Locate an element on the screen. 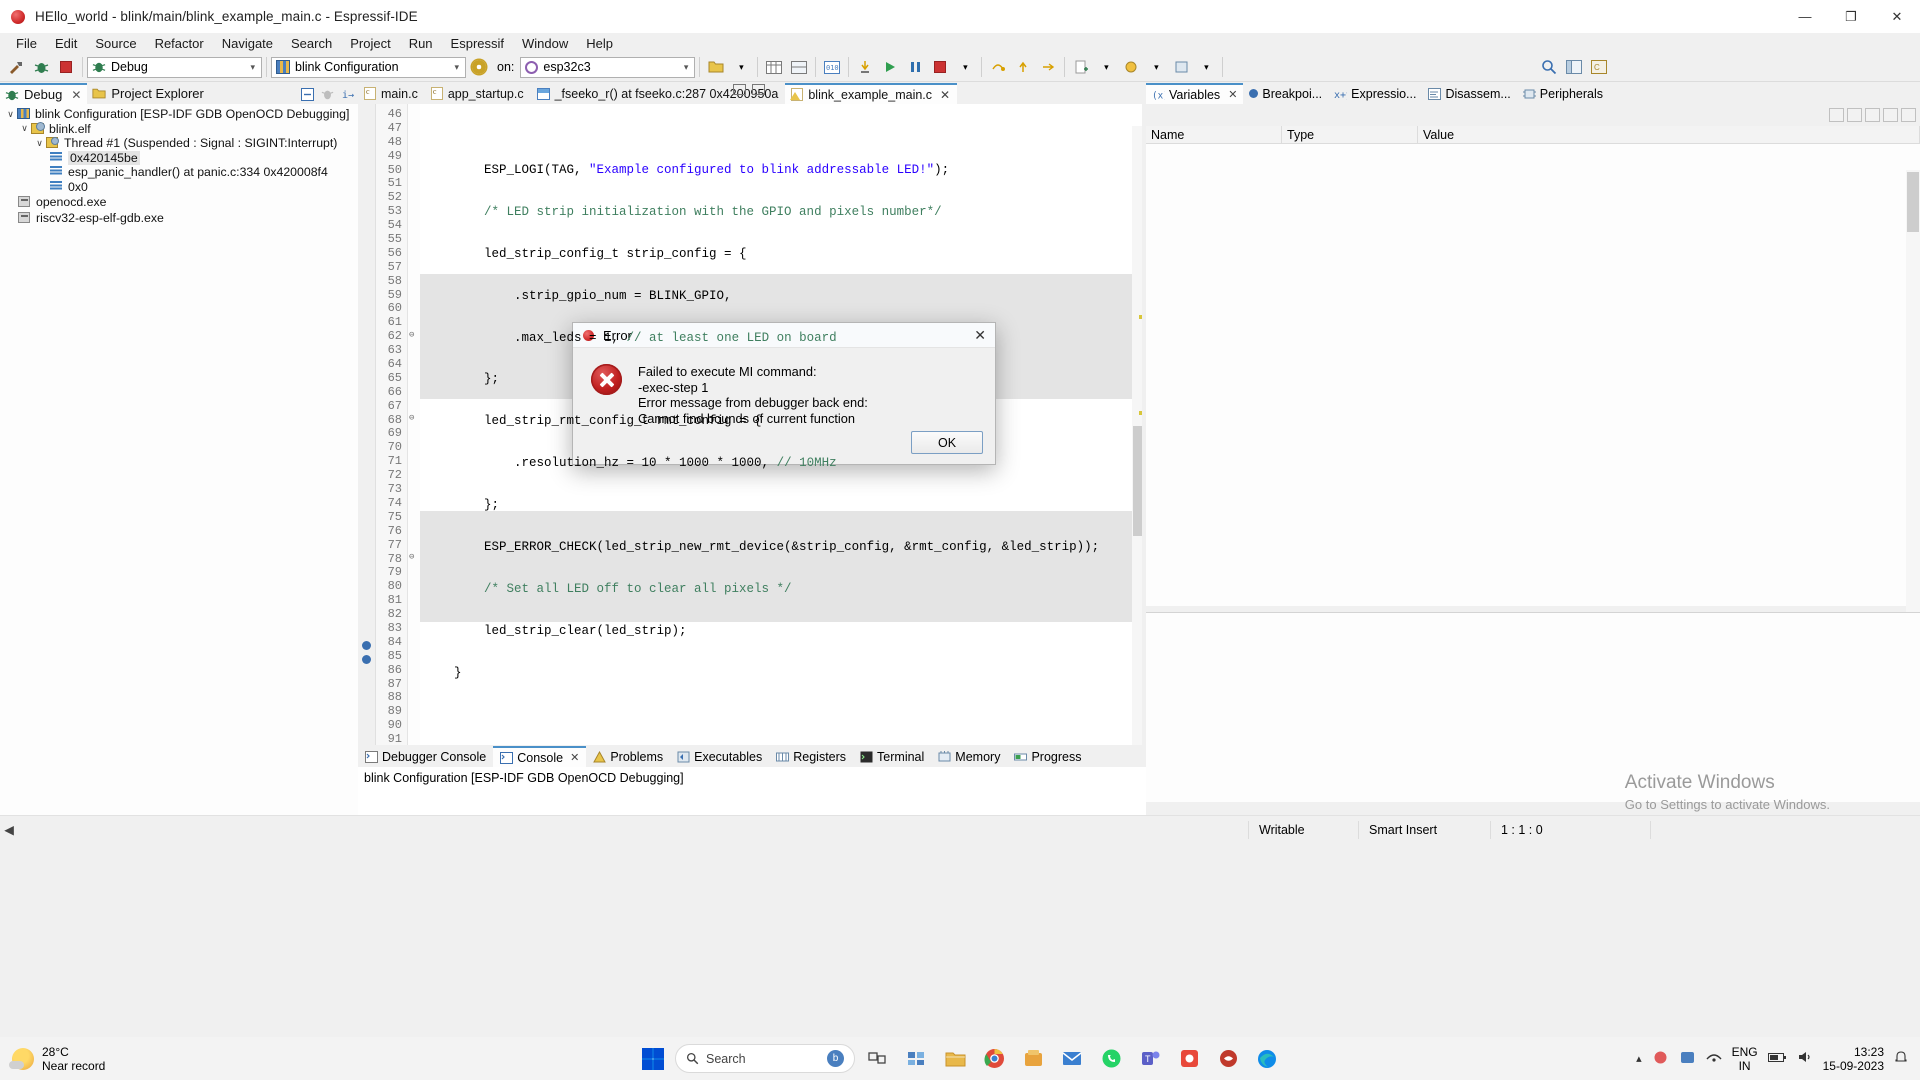 This screenshot has width=1920, height=1080. search-toolbar-icon is located at coordinates (1549, 67).